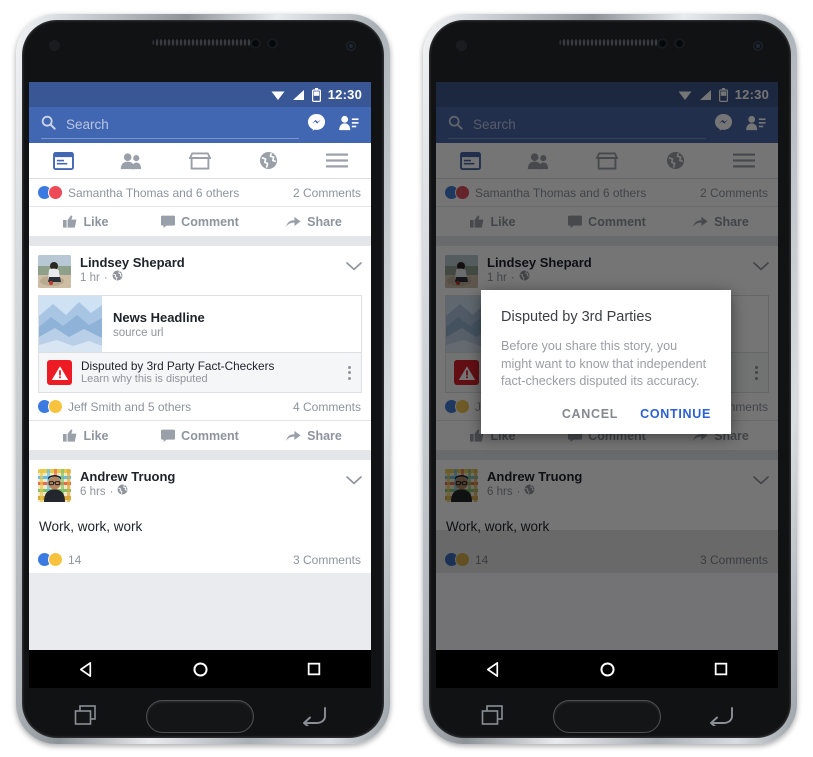 The image size is (813, 757). What do you see at coordinates (316, 125) in the screenshot?
I see `messenger-icon` at bounding box center [316, 125].